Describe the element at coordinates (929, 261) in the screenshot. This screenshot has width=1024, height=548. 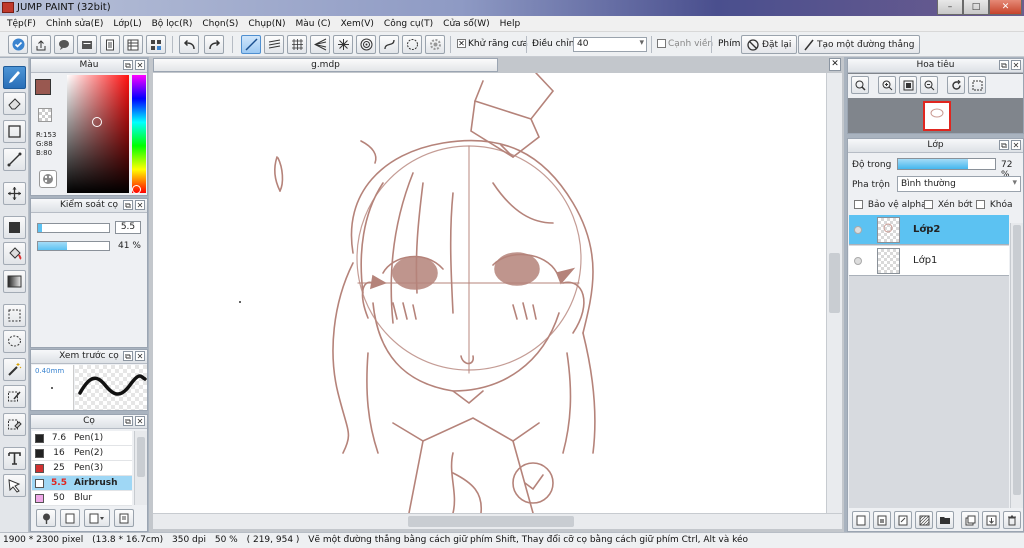
I see `layer-row: Lớp1` at that location.